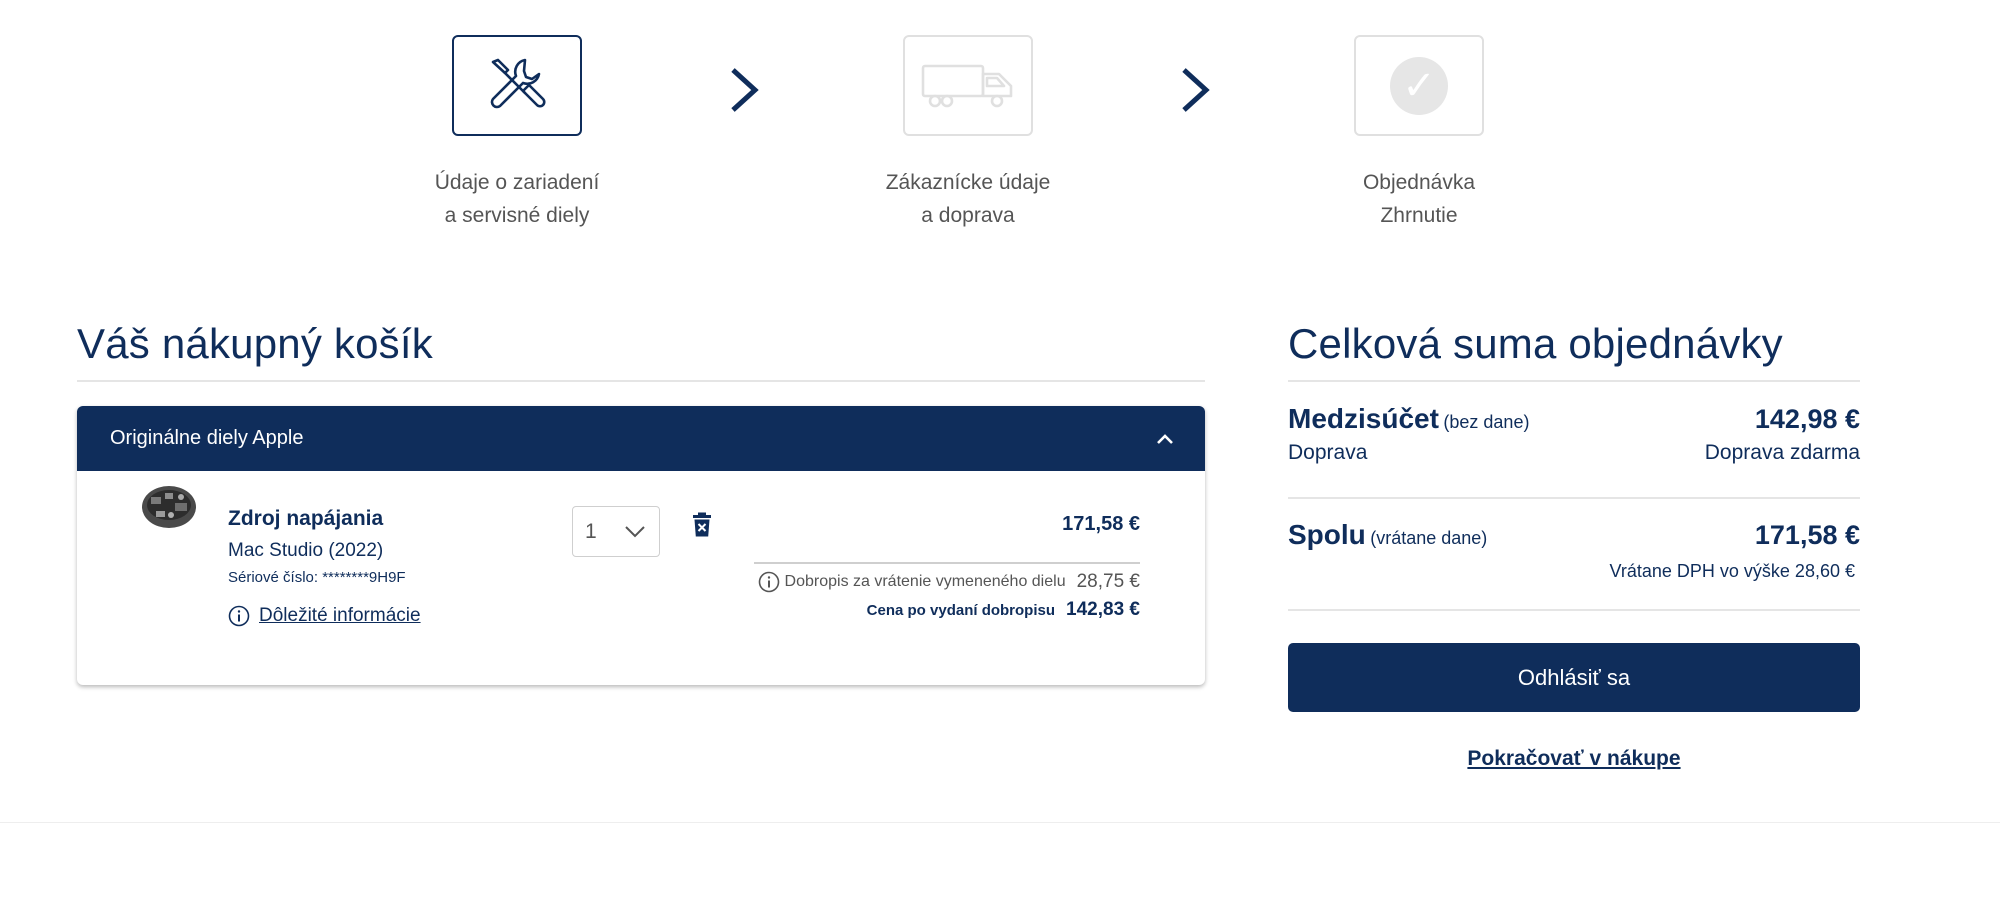  I want to click on quantity-select: 1, so click(616, 531).